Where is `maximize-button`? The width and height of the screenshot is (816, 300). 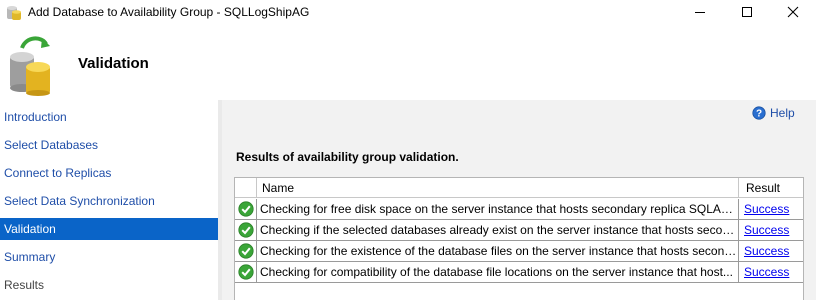 maximize-button is located at coordinates (747, 12).